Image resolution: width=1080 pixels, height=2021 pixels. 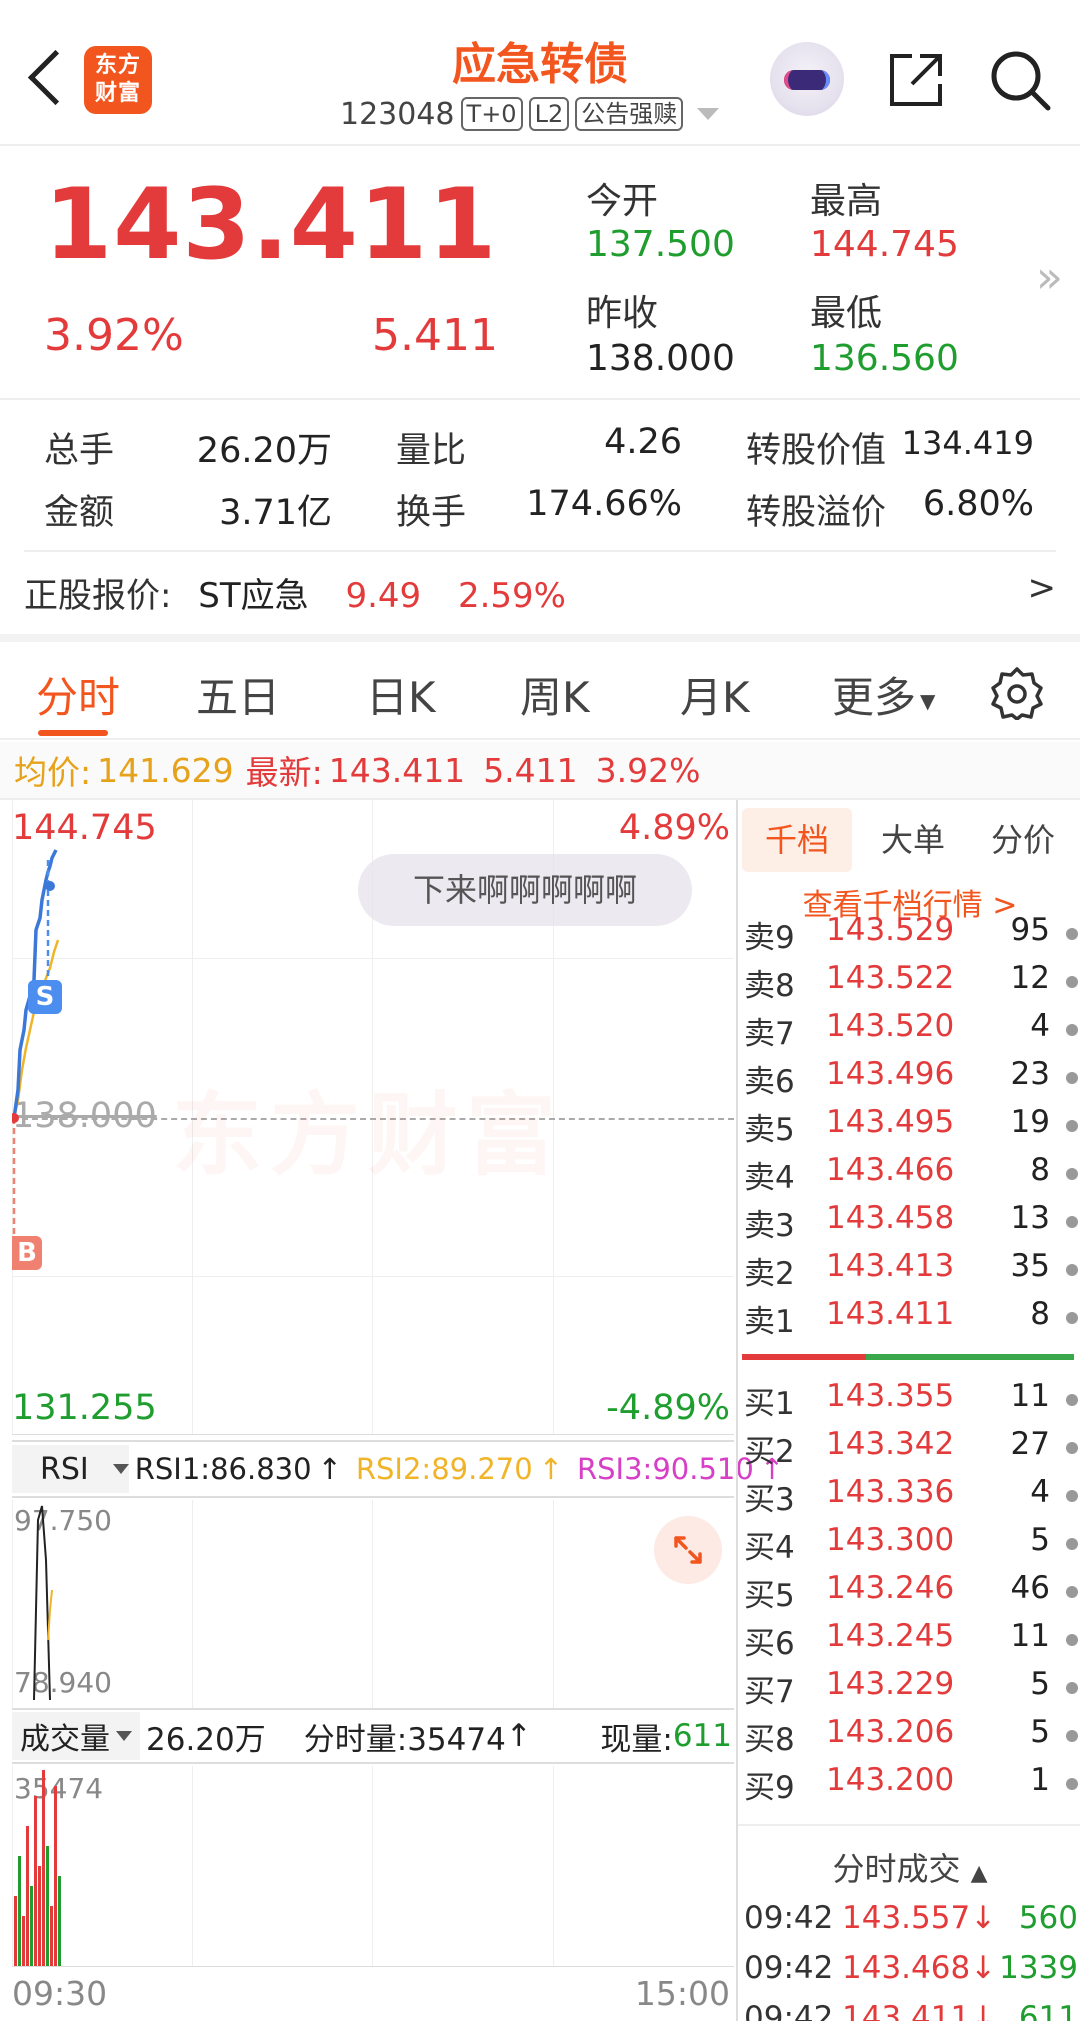 What do you see at coordinates (1023, 840) in the screenshot?
I see `tab-price-distribution: 分价` at bounding box center [1023, 840].